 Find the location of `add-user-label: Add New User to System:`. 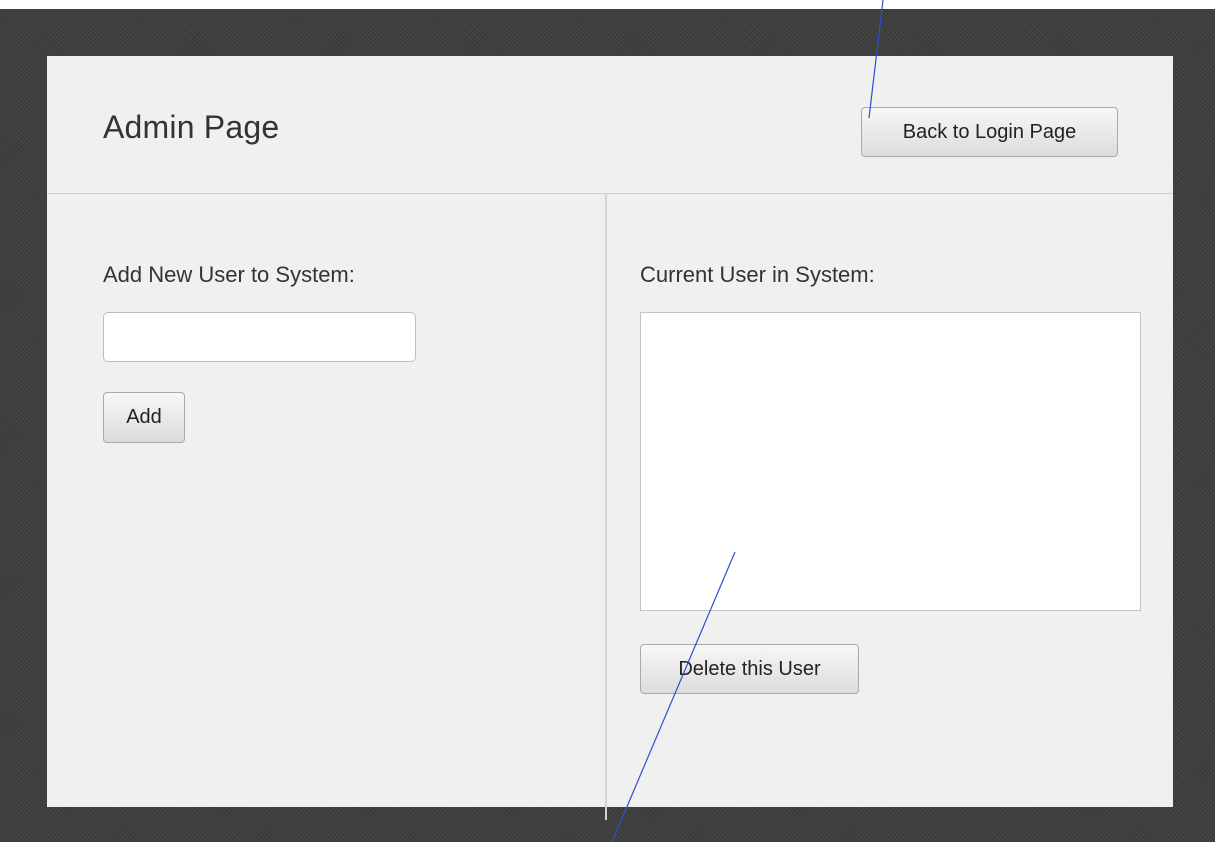

add-user-label: Add New User to System: is located at coordinates (229, 274).